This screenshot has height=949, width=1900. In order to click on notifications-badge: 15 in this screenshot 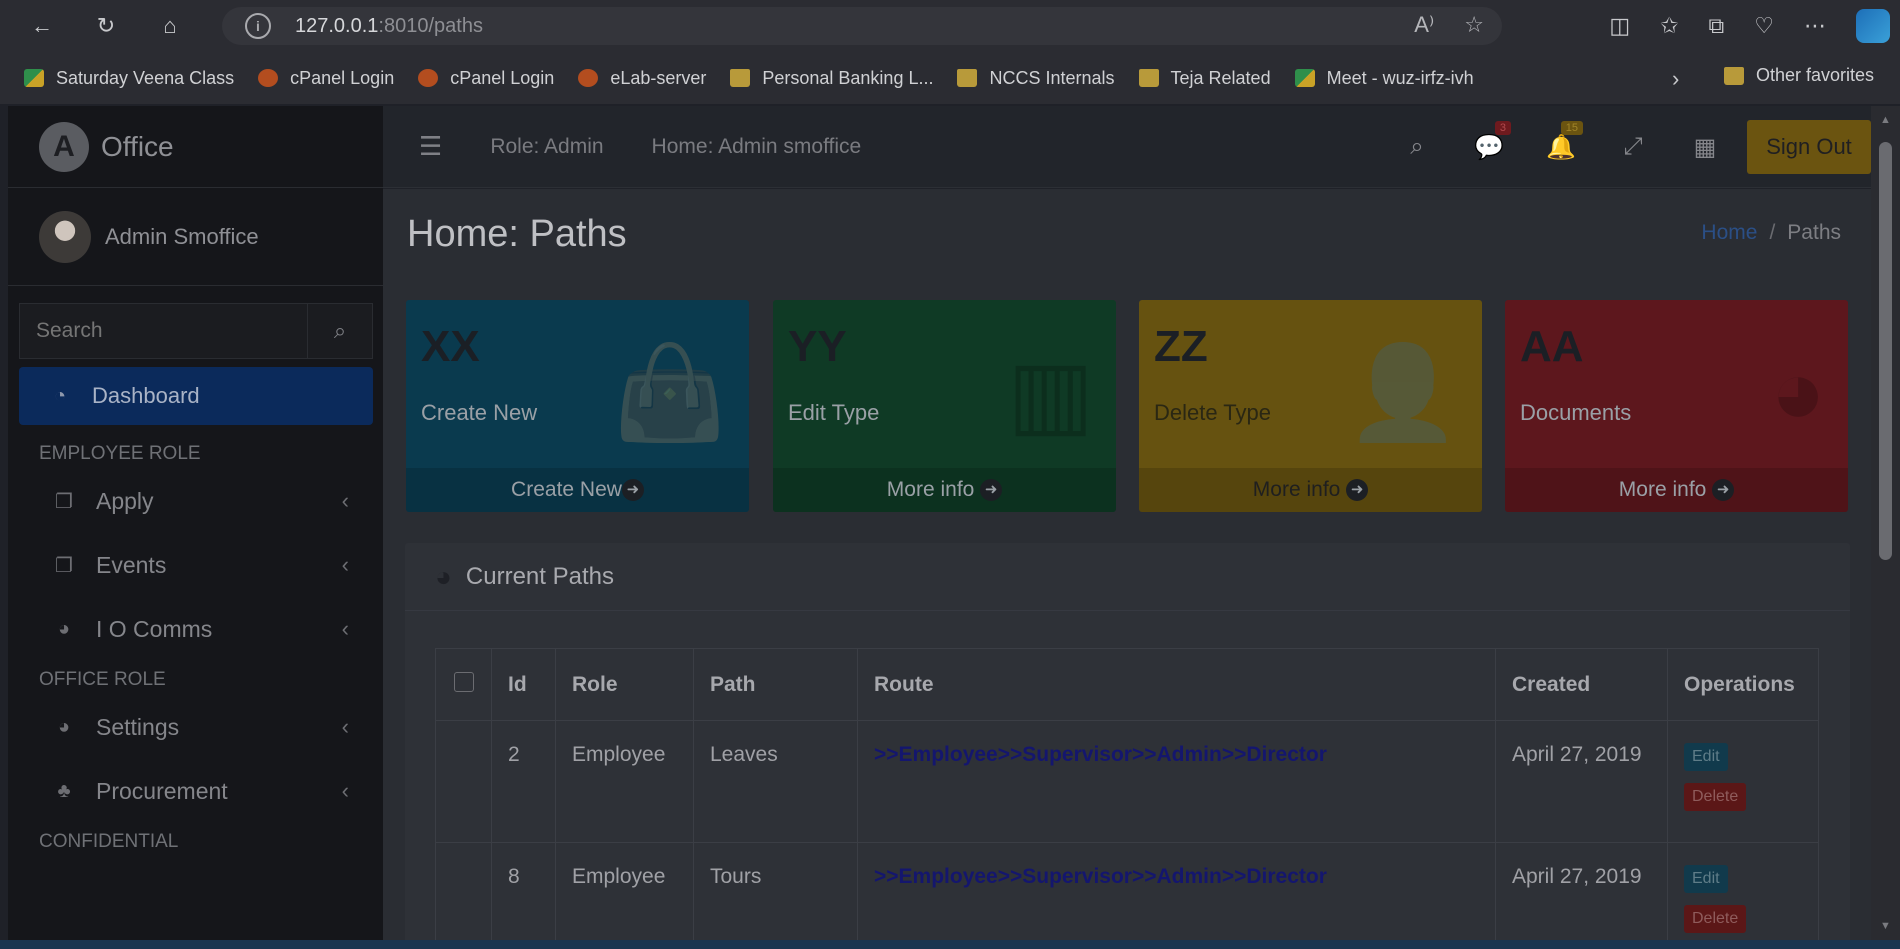, I will do `click(1571, 127)`.